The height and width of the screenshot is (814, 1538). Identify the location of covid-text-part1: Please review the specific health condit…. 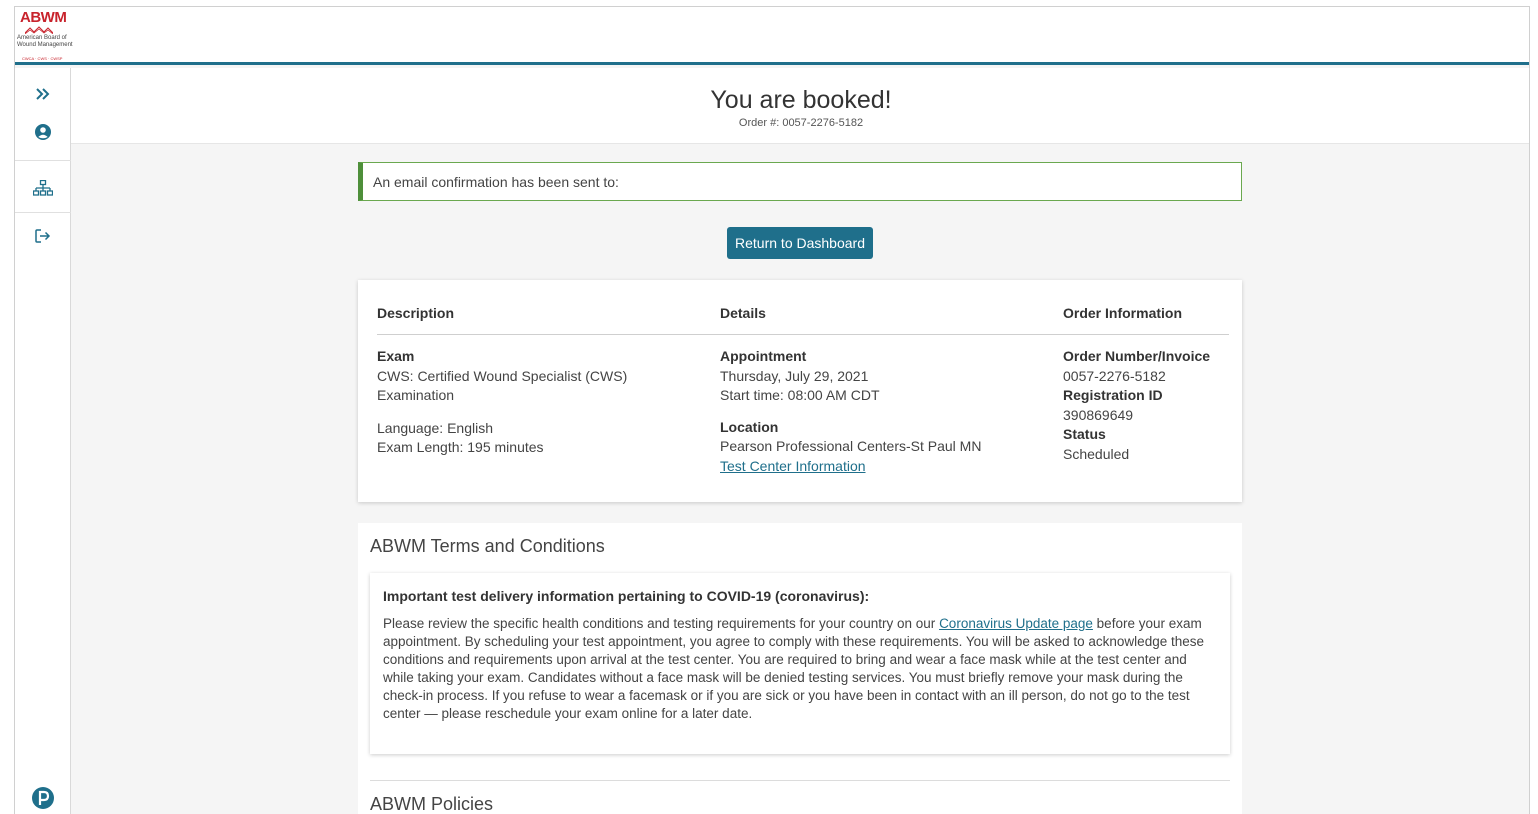
(661, 623).